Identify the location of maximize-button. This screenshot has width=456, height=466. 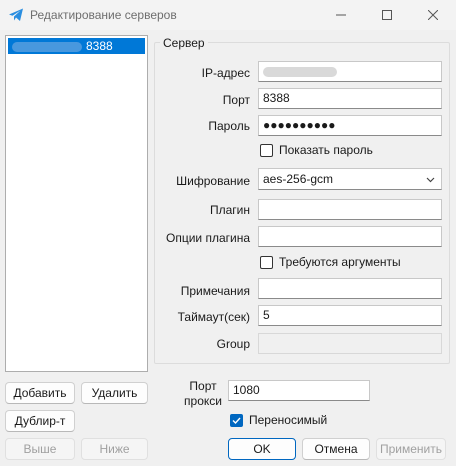
(387, 15).